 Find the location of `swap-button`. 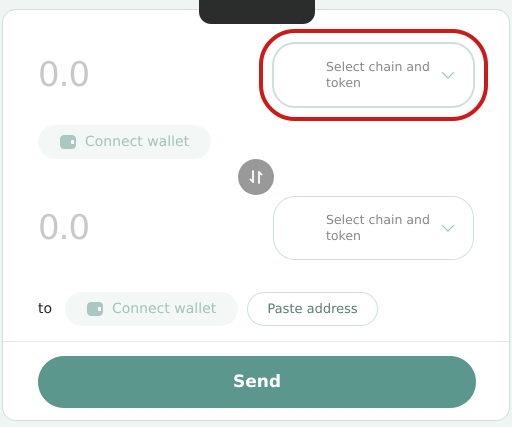

swap-button is located at coordinates (256, 177).